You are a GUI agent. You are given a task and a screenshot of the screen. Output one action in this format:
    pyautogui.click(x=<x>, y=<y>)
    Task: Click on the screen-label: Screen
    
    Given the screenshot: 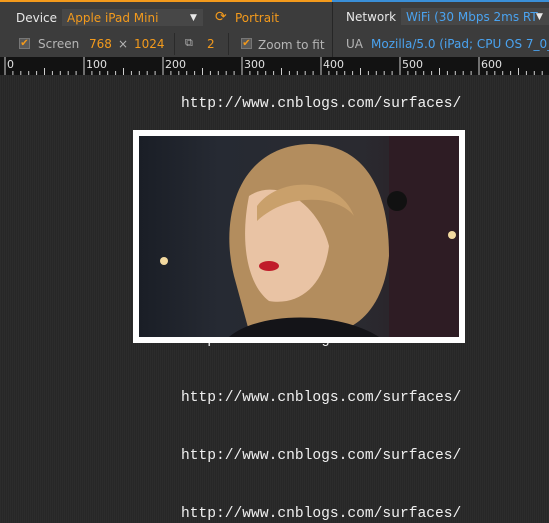 What is the action you would take?
    pyautogui.click(x=59, y=44)
    